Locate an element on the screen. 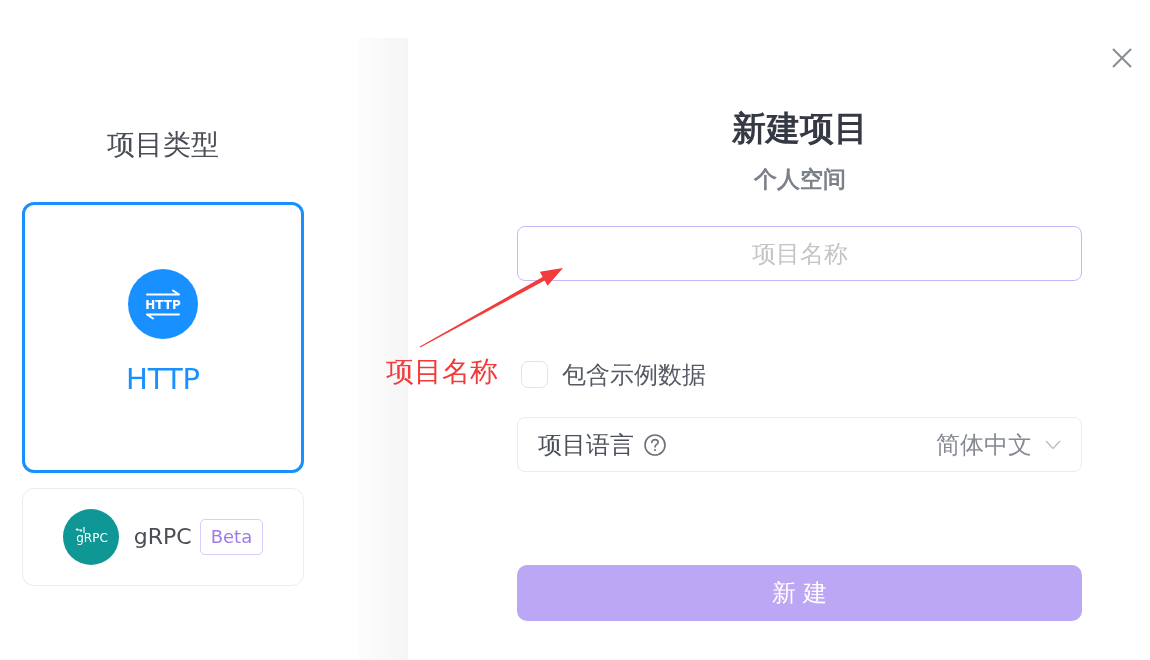 This screenshot has width=1150, height=660. annotation-label: 项目名称 is located at coordinates (442, 372).